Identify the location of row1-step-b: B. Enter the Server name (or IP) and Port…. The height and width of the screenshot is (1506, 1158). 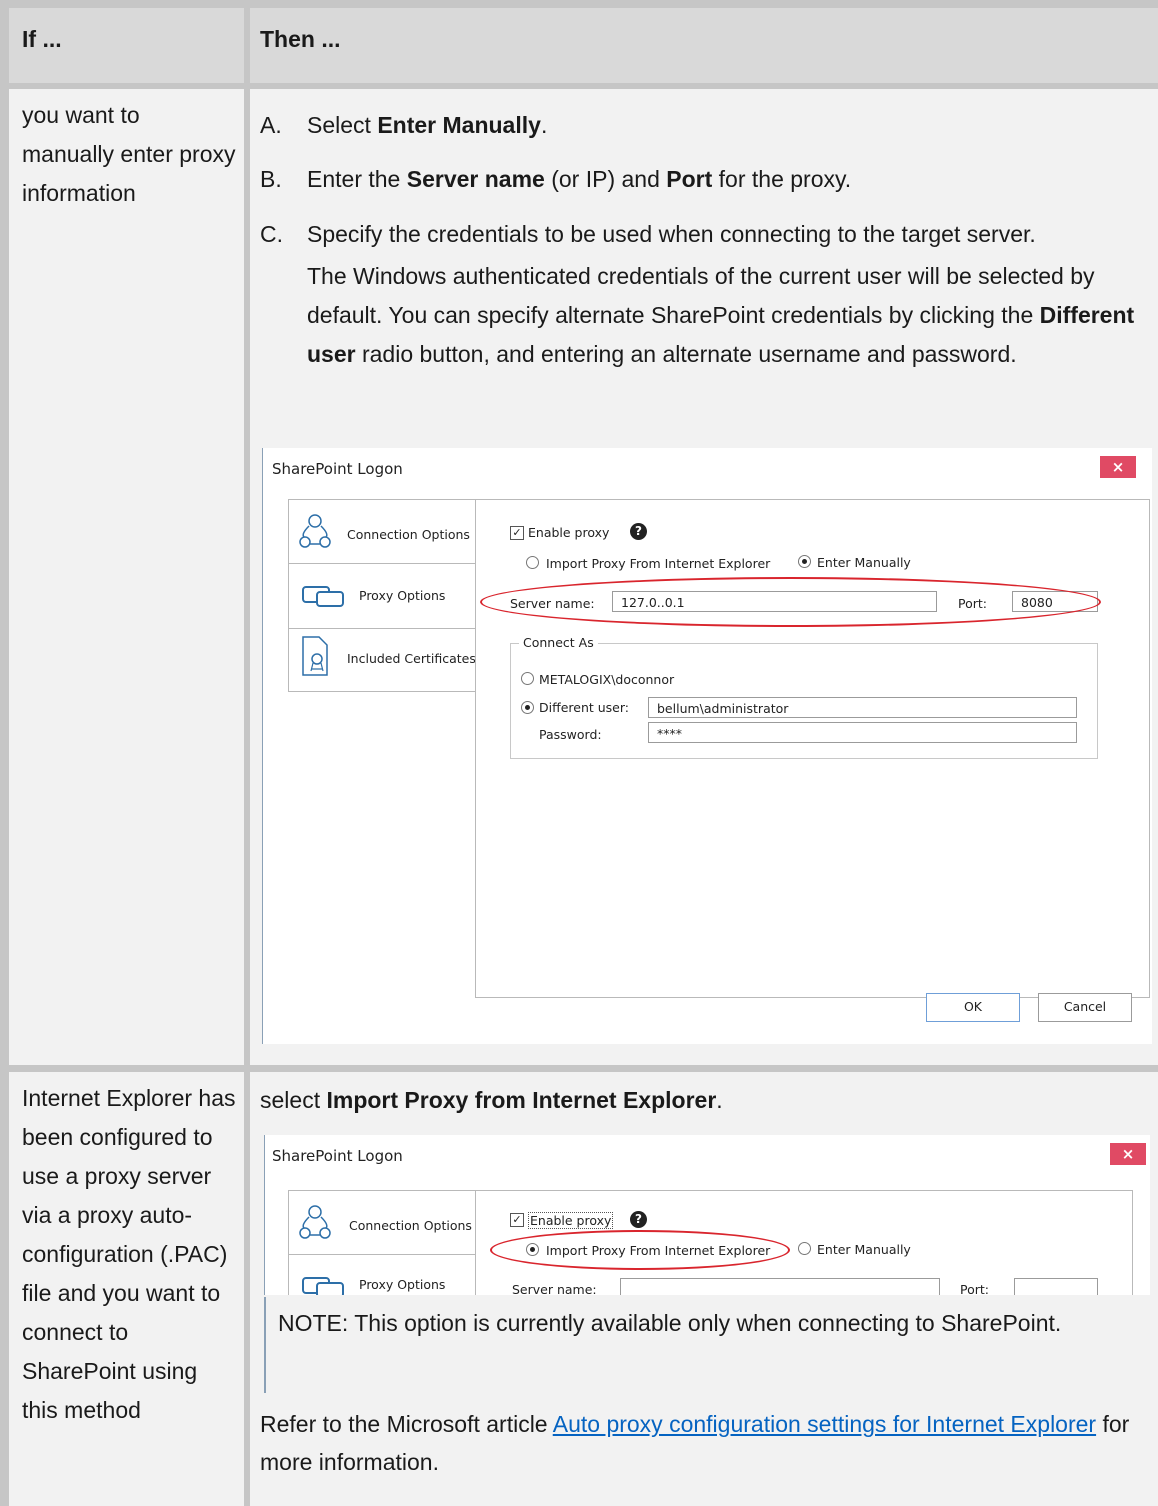
(556, 179).